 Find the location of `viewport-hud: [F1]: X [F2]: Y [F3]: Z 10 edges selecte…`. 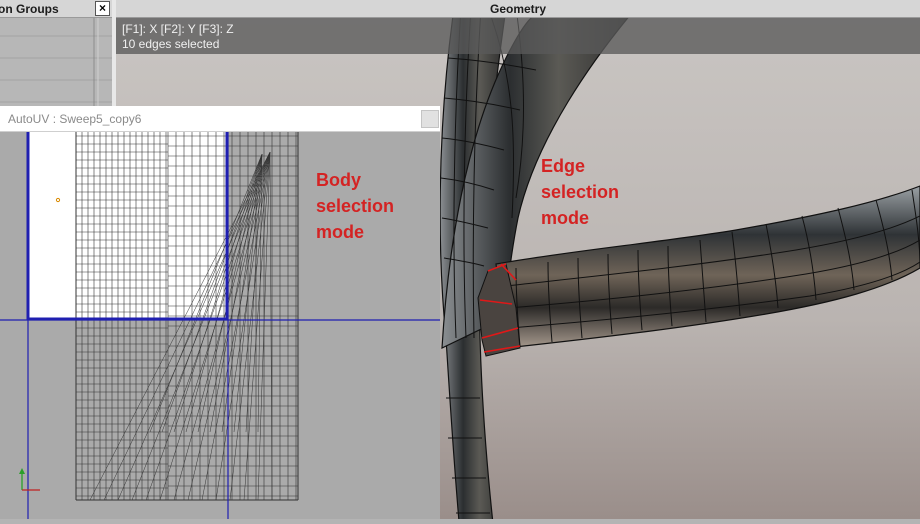

viewport-hud: [F1]: X [F2]: Y [F3]: Z 10 edges selecte… is located at coordinates (518, 36).